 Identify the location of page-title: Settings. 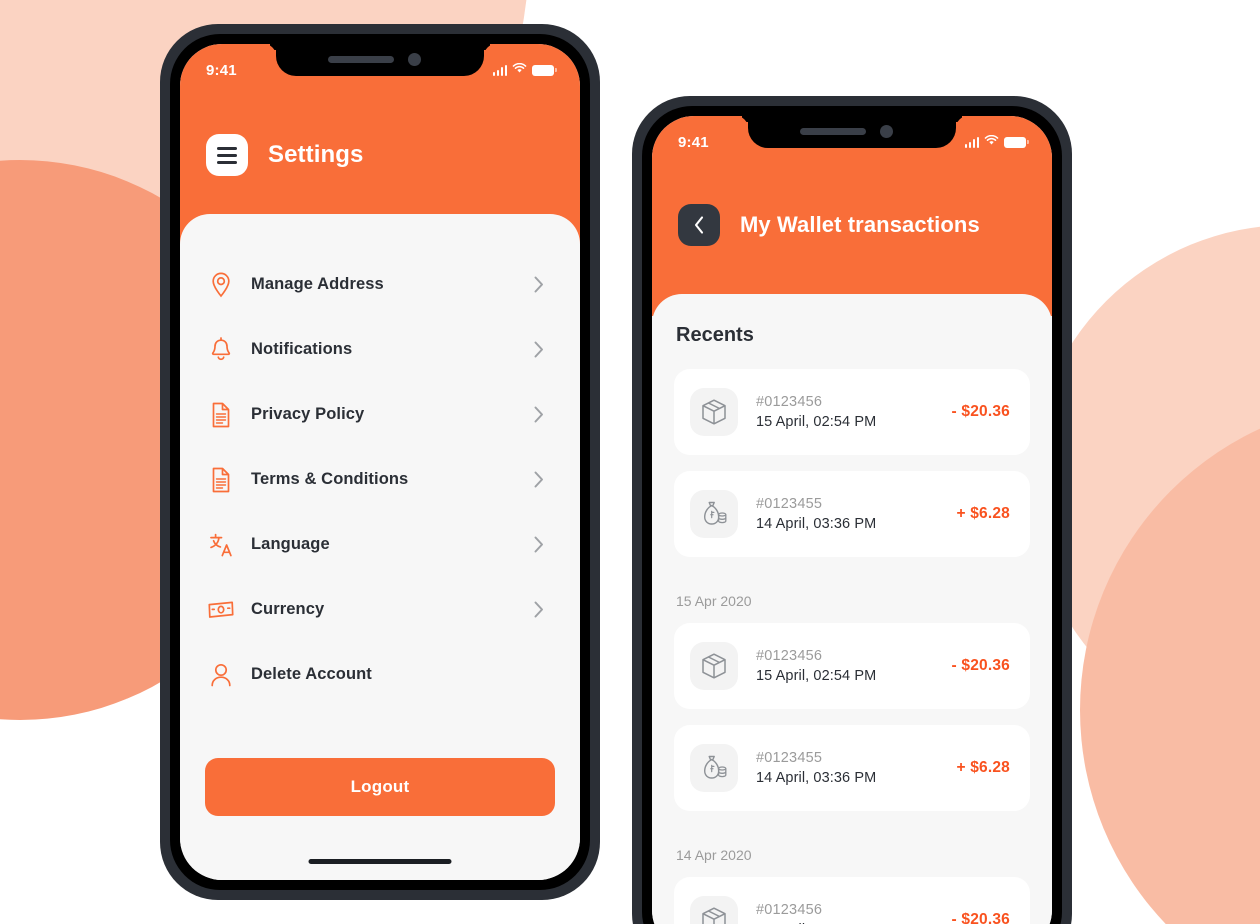
(316, 154).